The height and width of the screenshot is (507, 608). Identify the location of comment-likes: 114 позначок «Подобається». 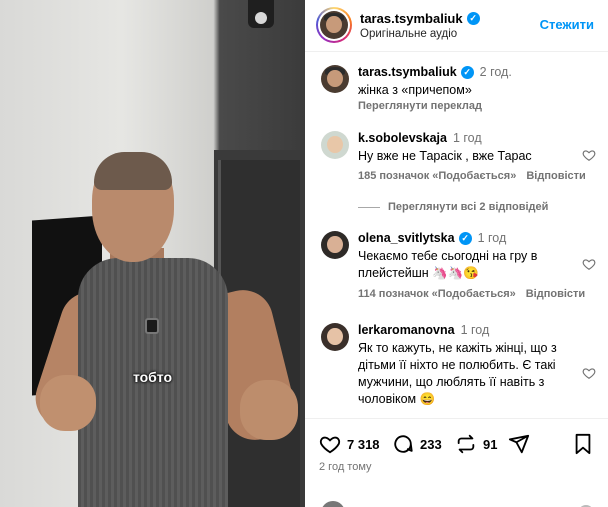
(437, 294).